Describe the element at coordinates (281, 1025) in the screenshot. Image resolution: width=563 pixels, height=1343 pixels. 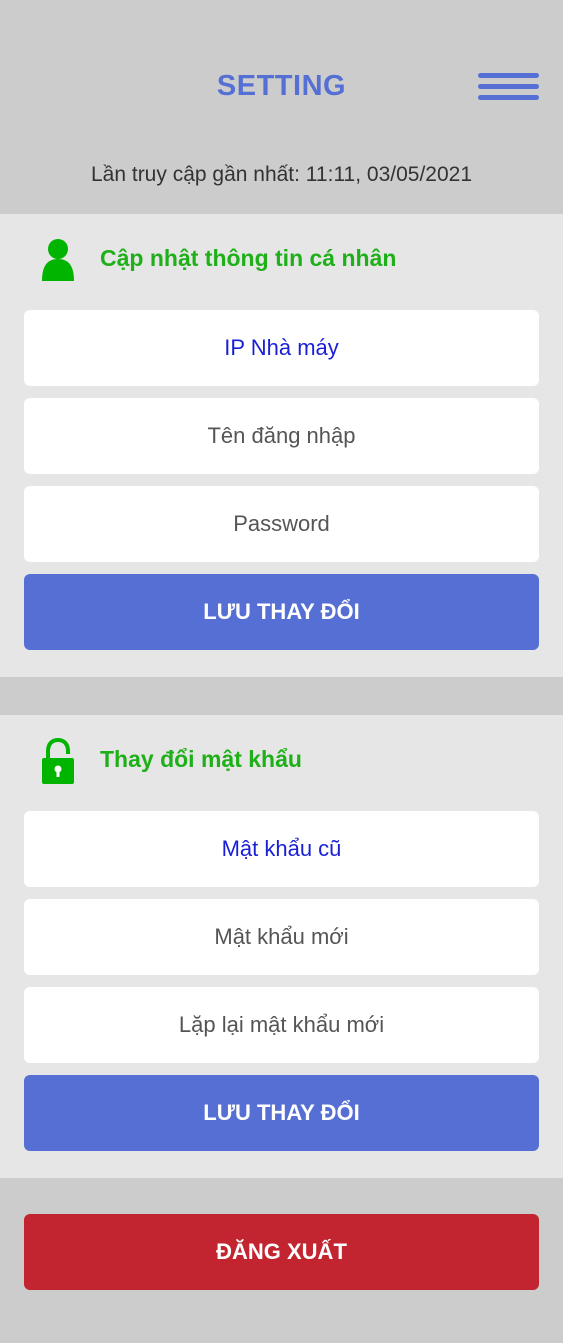
I see `repeat-password-input` at that location.